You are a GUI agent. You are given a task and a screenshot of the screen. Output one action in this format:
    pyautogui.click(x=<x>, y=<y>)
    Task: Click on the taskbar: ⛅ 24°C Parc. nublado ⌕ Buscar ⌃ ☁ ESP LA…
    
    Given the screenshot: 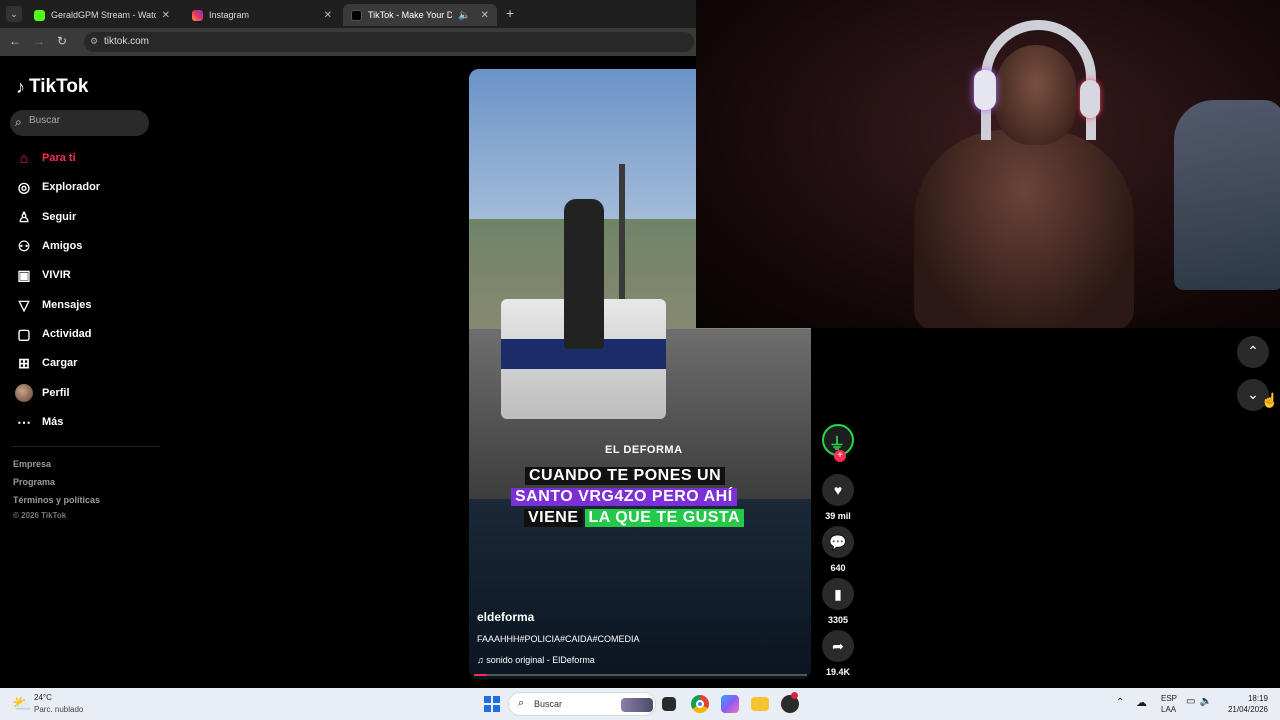 What is the action you would take?
    pyautogui.click(x=640, y=704)
    